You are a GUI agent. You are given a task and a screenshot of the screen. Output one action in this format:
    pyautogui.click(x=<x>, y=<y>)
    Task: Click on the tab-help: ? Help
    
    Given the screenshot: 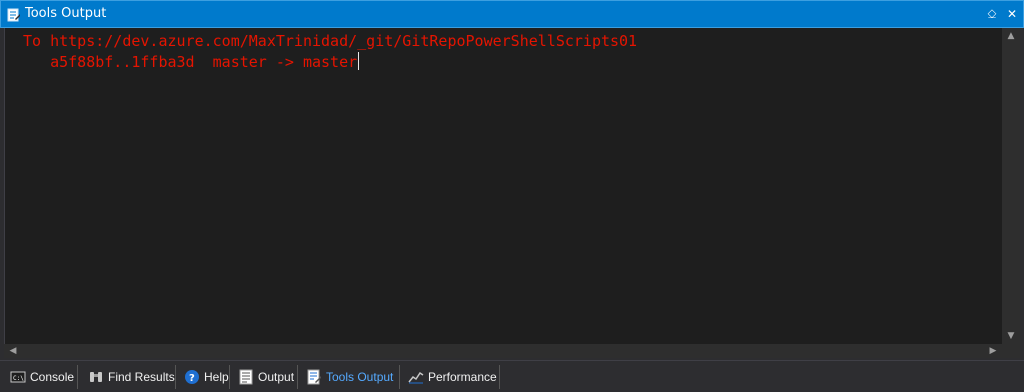 What is the action you would take?
    pyautogui.click(x=205, y=377)
    